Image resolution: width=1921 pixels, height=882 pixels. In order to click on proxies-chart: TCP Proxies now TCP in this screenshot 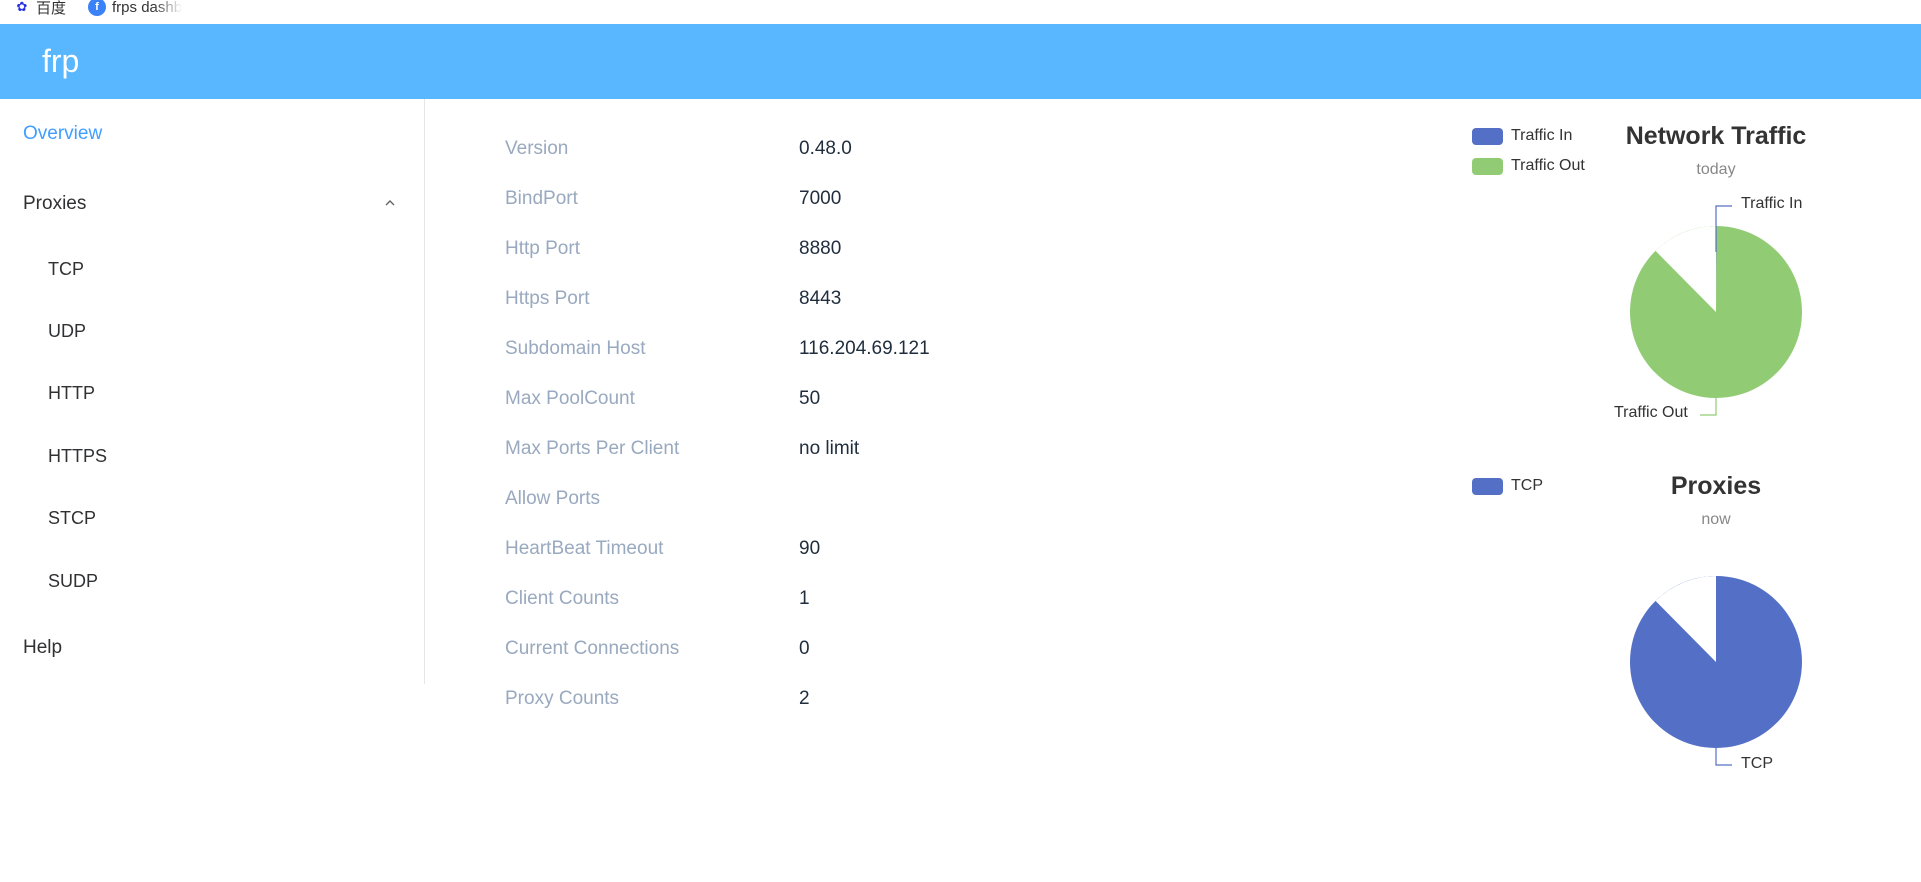, I will do `click(1690, 625)`.